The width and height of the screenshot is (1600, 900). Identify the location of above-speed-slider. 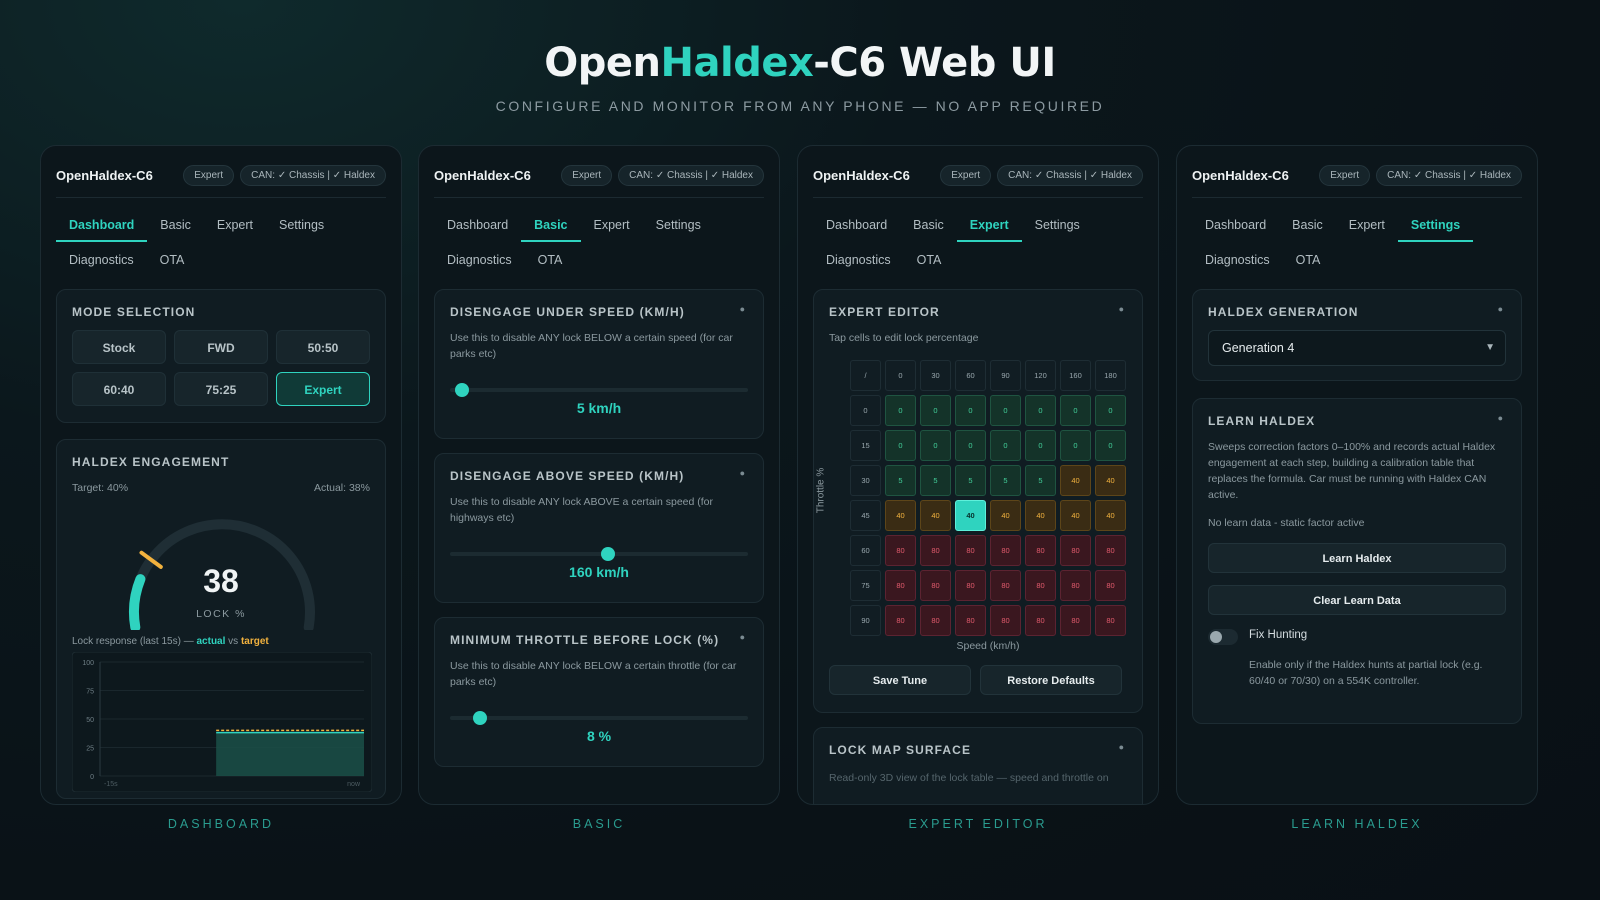
(599, 554).